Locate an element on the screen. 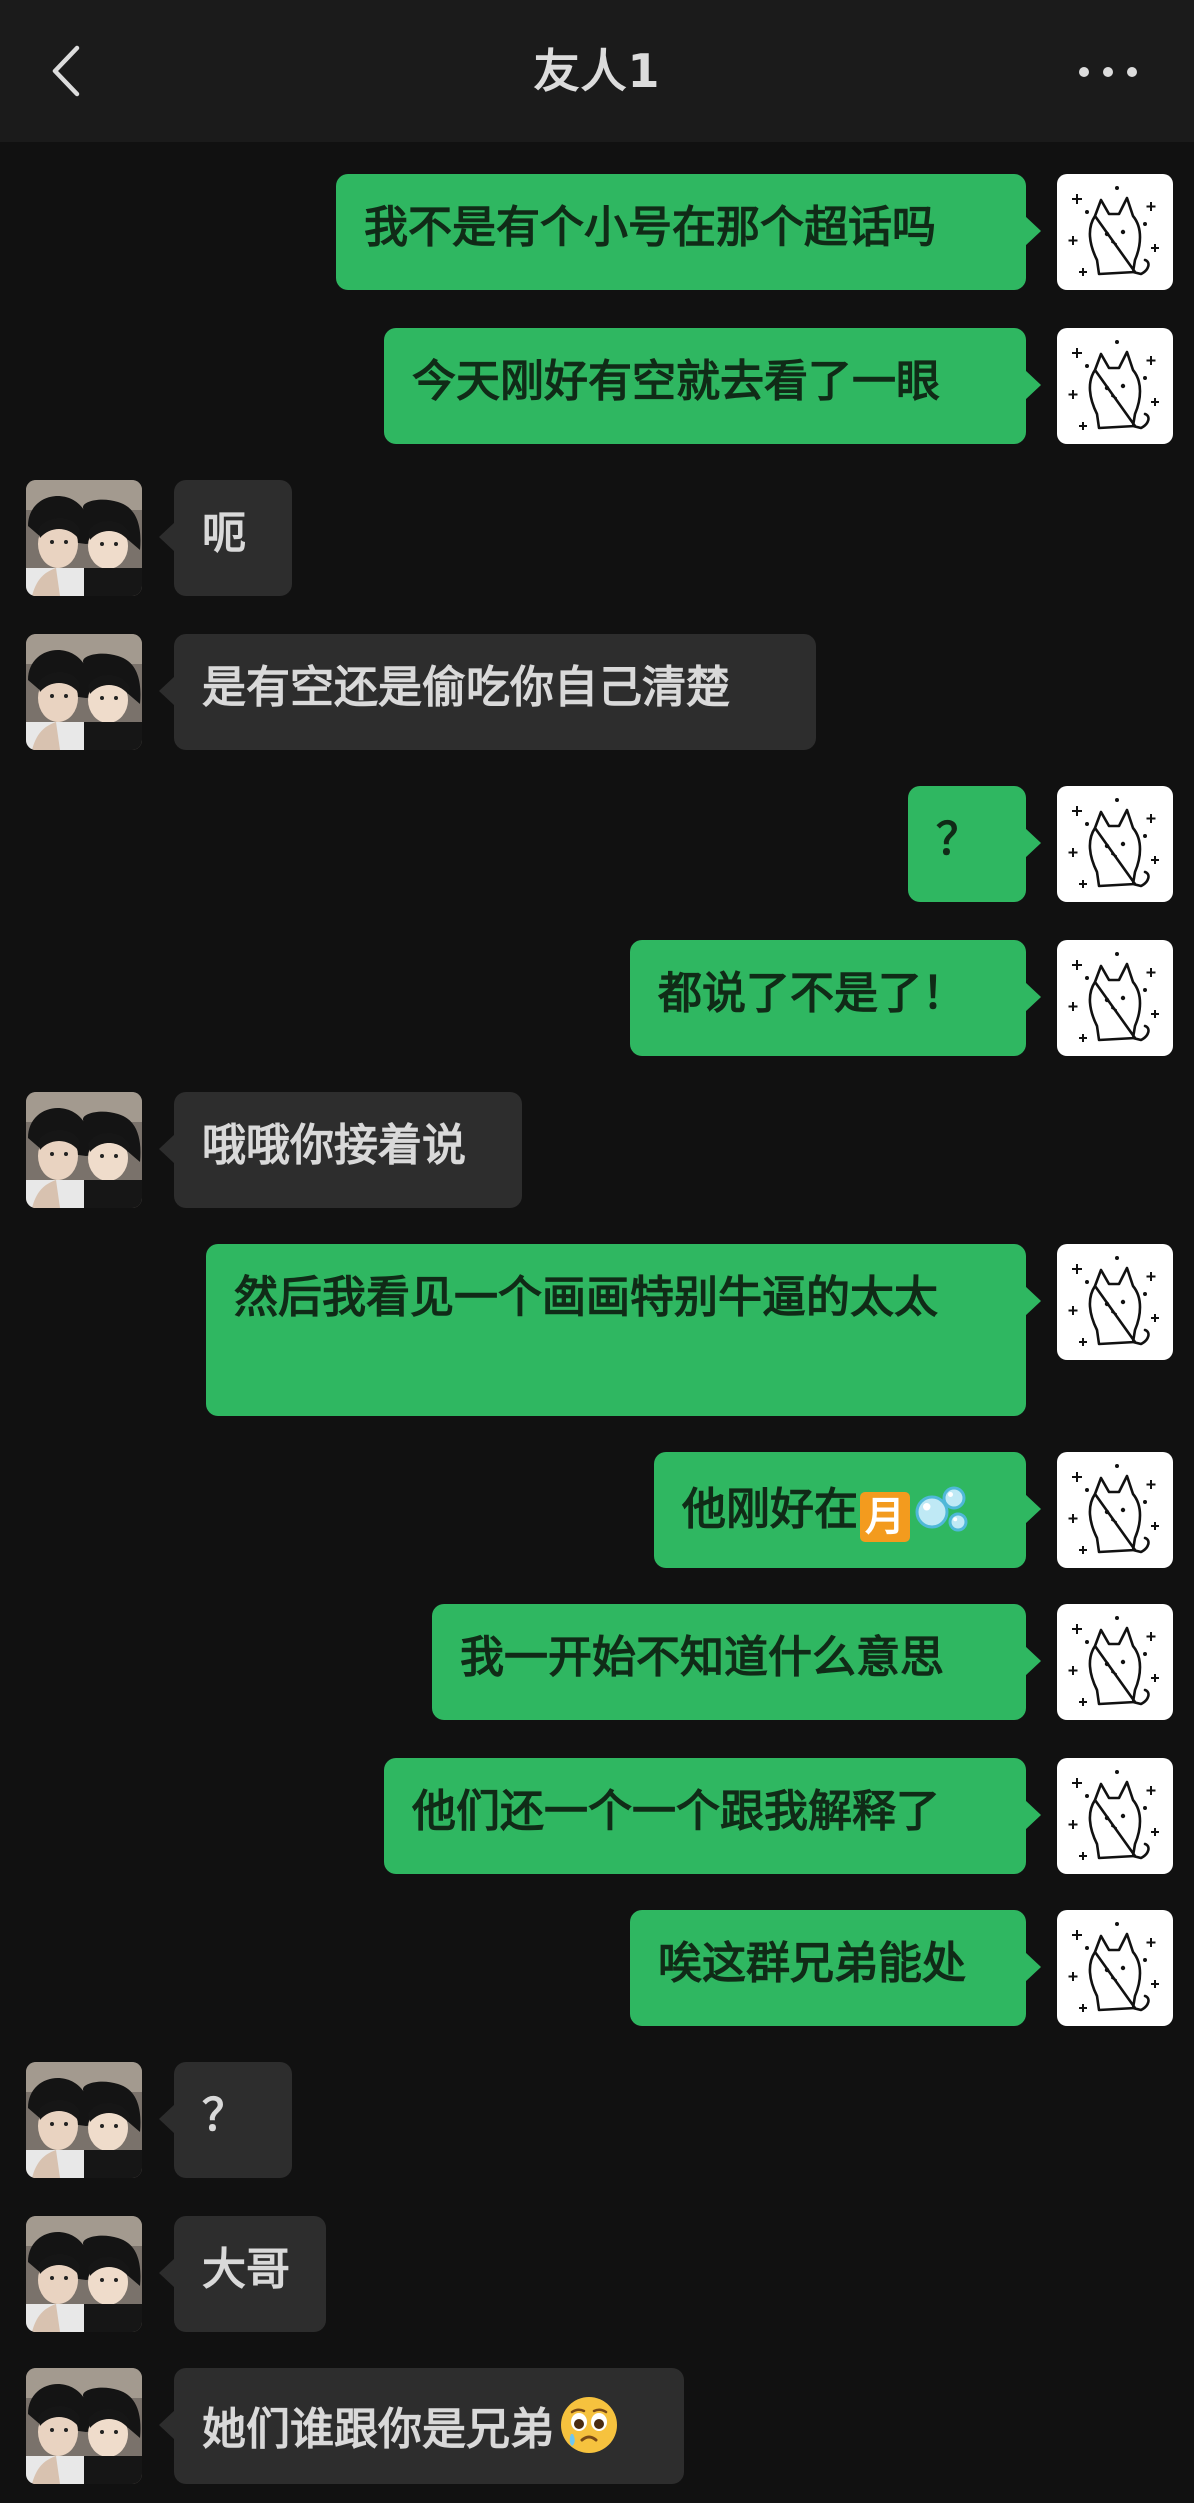 The height and width of the screenshot is (2503, 1194). message-text: 她们谁跟你是兄弟 is located at coordinates (378, 2429).